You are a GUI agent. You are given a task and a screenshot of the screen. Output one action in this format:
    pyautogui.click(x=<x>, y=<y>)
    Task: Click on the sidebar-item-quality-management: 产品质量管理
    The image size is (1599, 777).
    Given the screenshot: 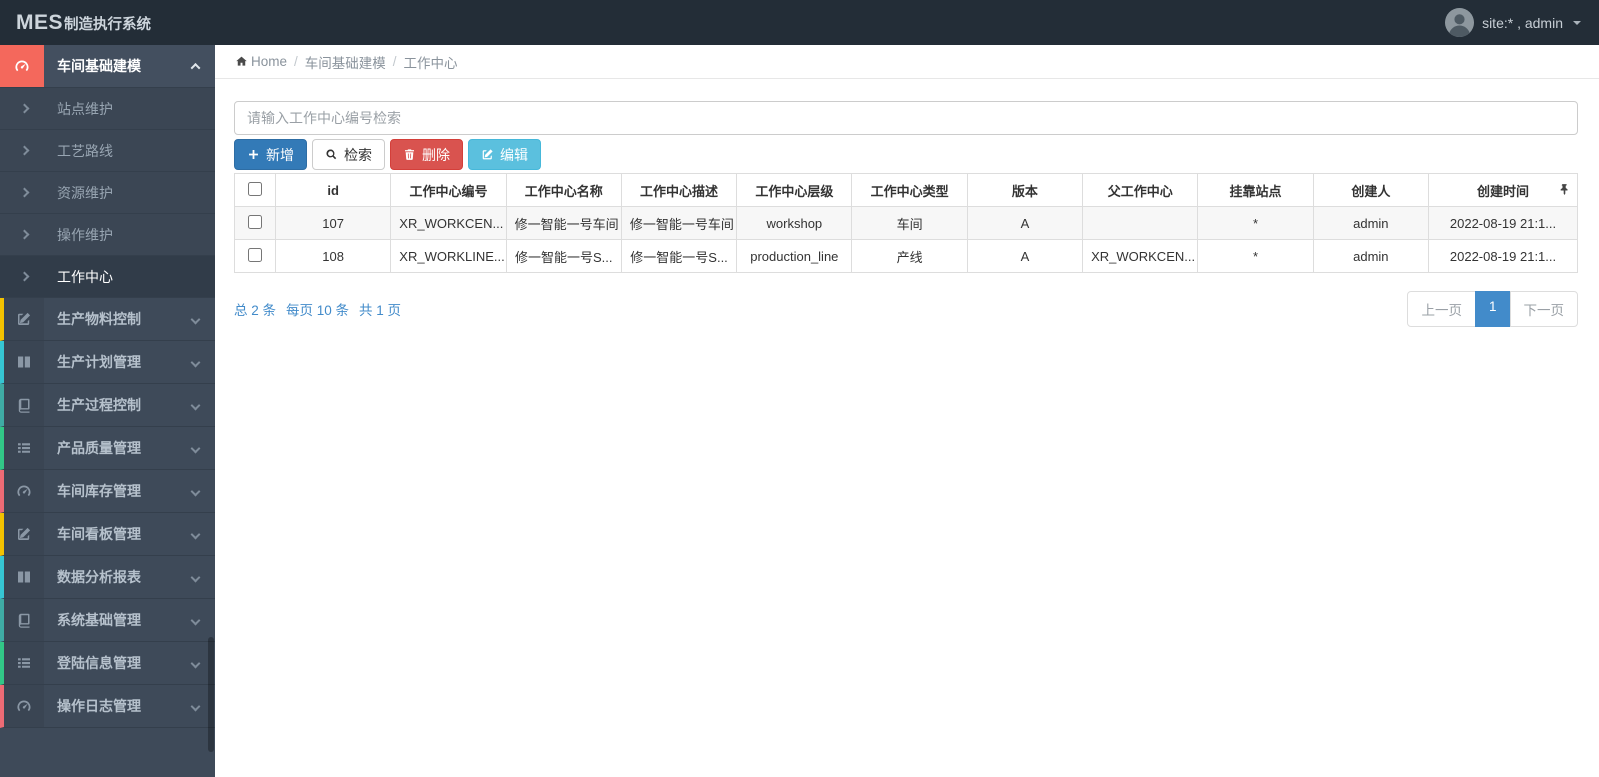 What is the action you would take?
    pyautogui.click(x=107, y=448)
    